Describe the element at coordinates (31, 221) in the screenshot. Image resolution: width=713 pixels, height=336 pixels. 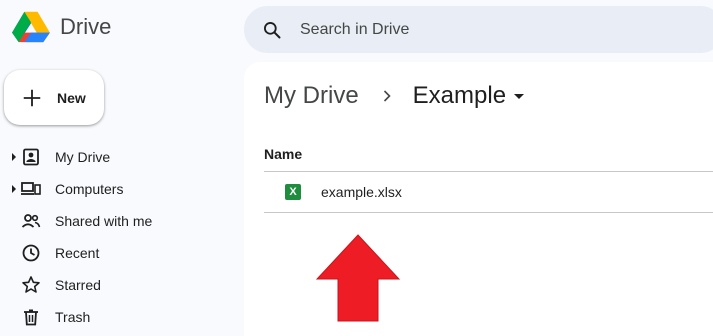
I see `shared-icon` at that location.